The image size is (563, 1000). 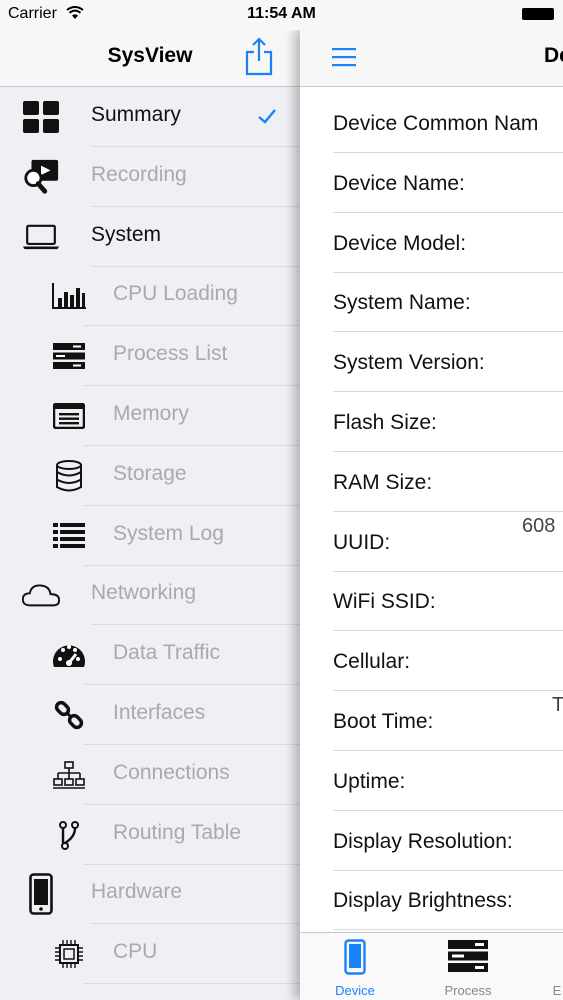 I want to click on info-value: 608, so click(x=539, y=525).